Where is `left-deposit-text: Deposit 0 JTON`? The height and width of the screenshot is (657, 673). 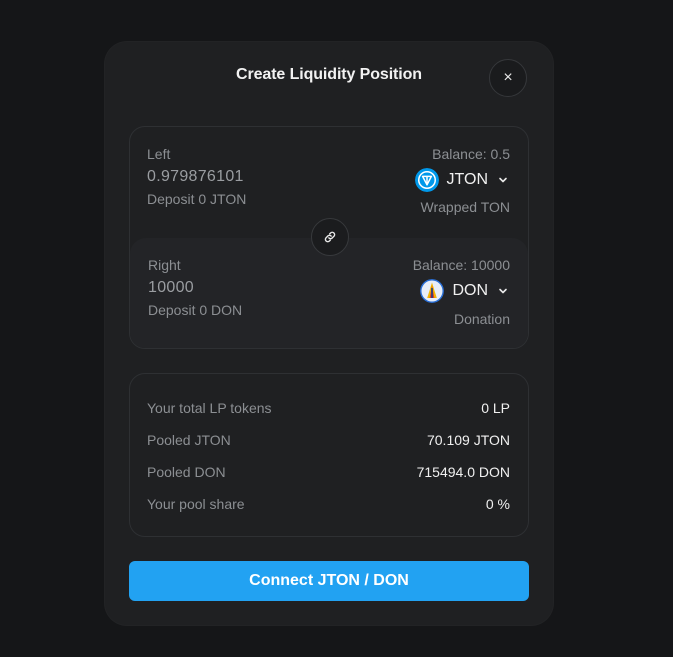 left-deposit-text: Deposit 0 JTON is located at coordinates (197, 199).